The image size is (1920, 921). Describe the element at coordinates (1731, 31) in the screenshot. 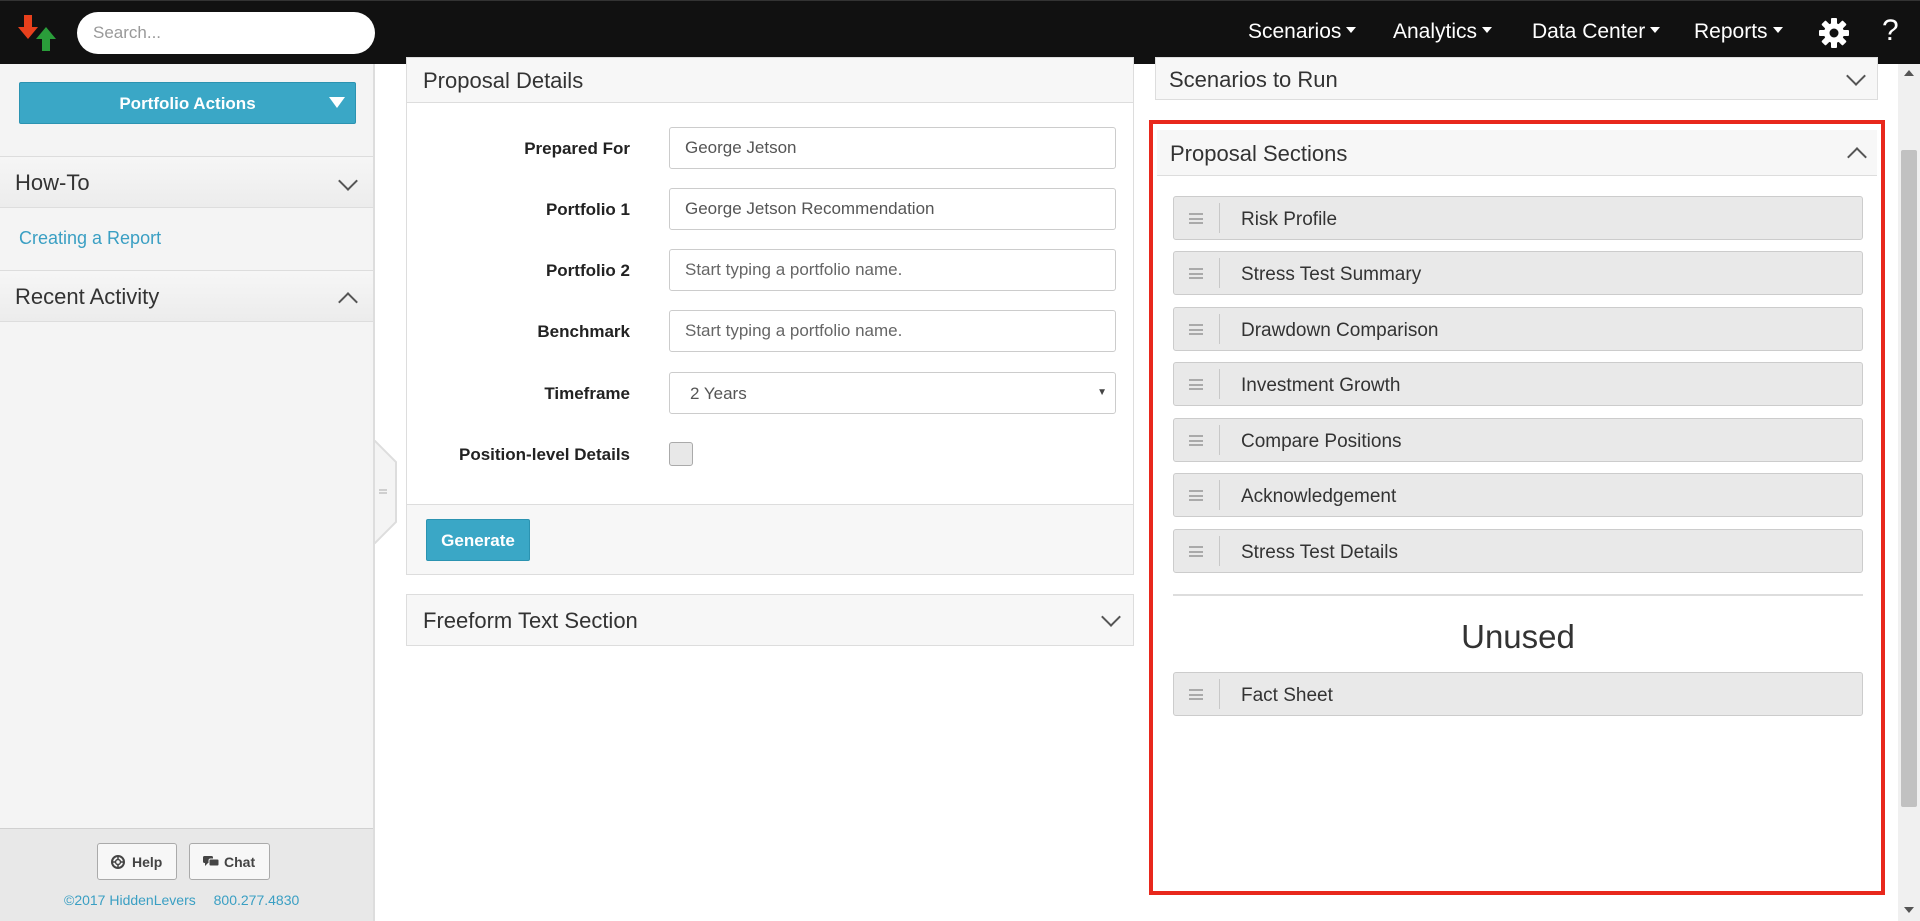

I see `nav-reports-label: Reports` at that location.